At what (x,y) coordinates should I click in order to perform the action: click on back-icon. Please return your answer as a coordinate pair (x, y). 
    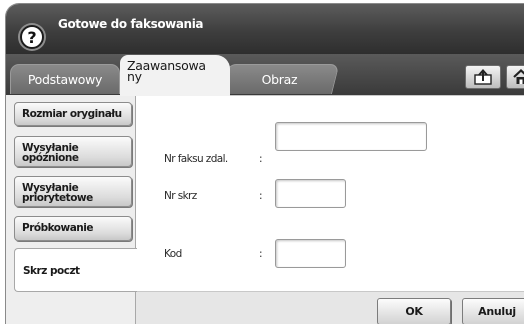
    Looking at the image, I should click on (483, 77).